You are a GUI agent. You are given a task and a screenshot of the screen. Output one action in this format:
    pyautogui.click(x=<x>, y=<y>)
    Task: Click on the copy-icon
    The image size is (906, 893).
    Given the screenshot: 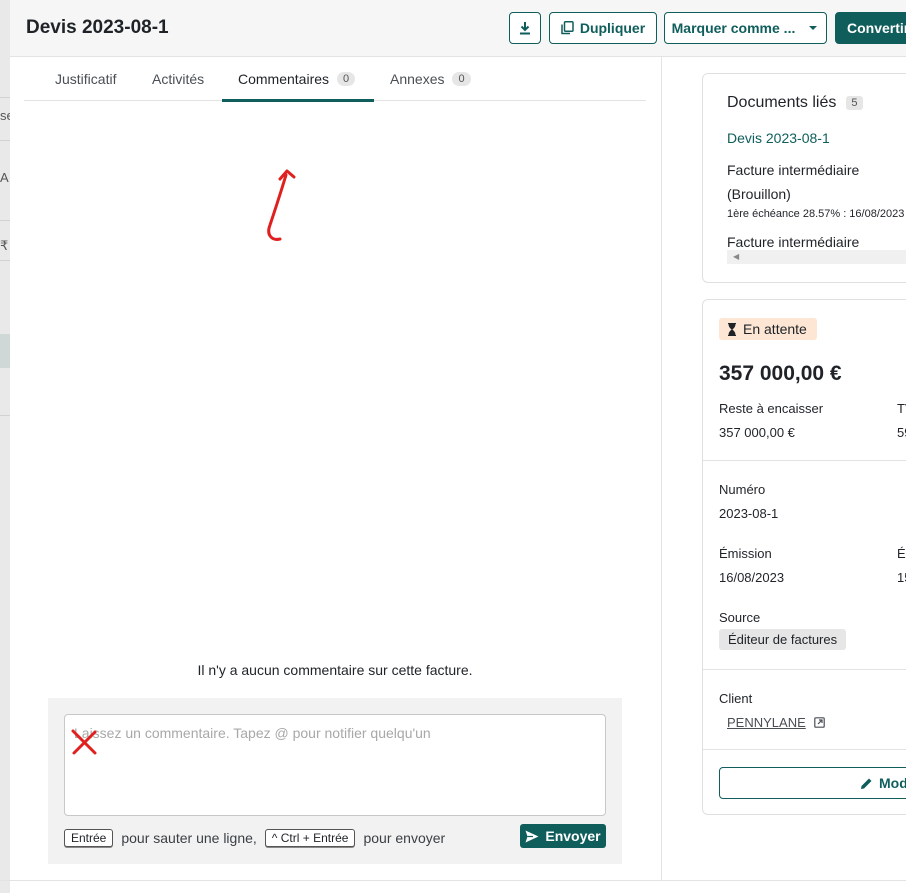 What is the action you would take?
    pyautogui.click(x=567, y=28)
    